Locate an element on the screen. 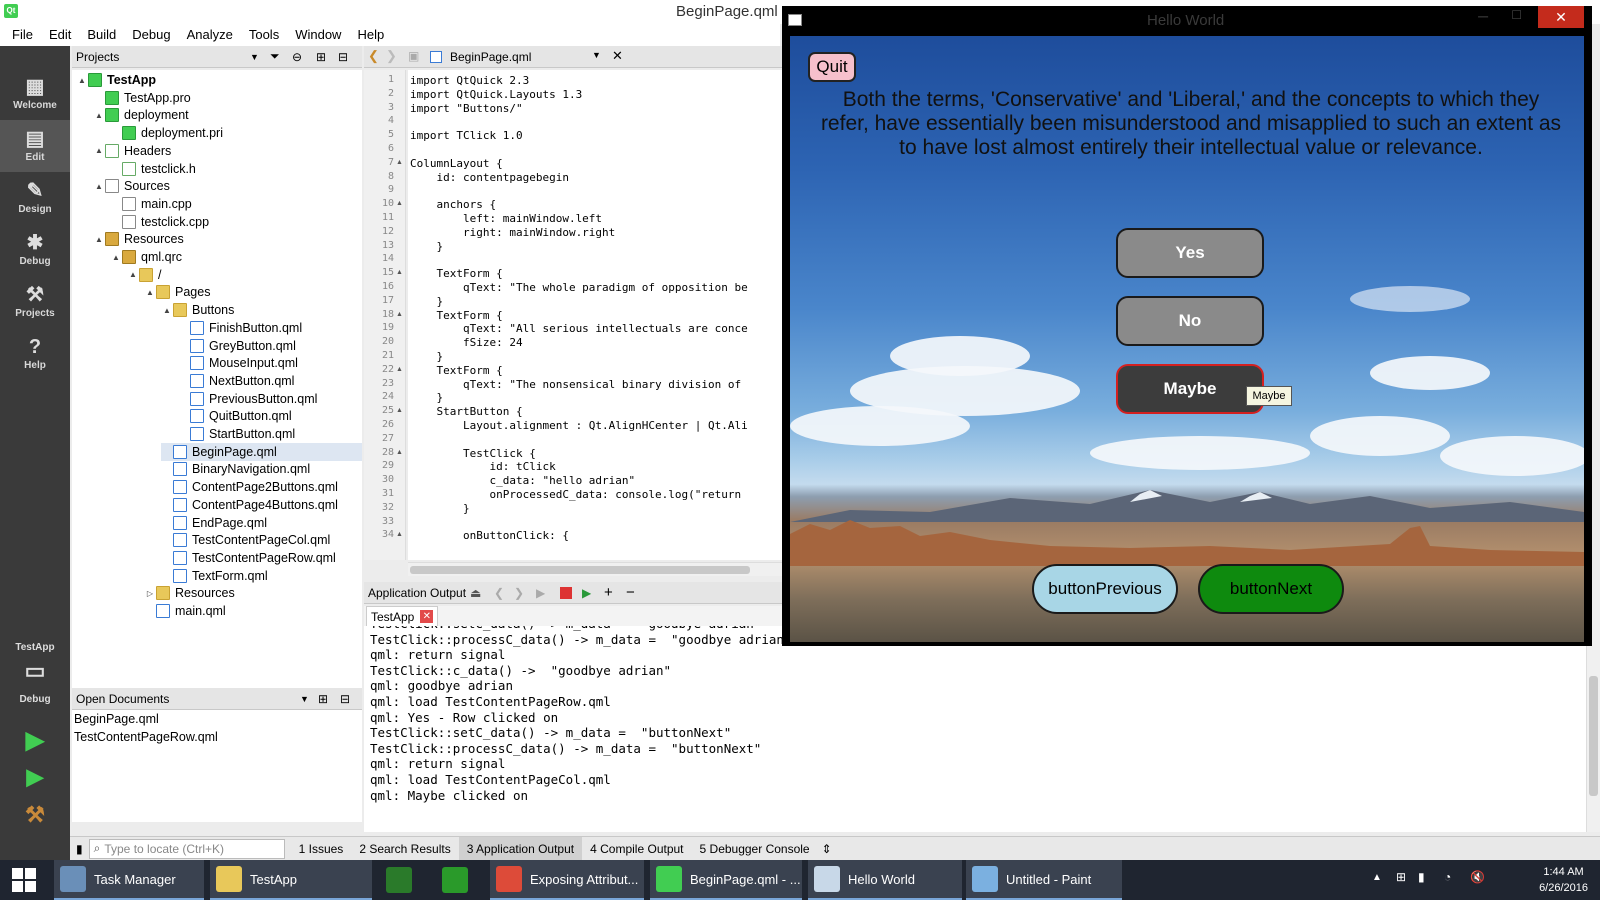  tree-item: TestContentPageCol.qml is located at coordinates (261, 540).